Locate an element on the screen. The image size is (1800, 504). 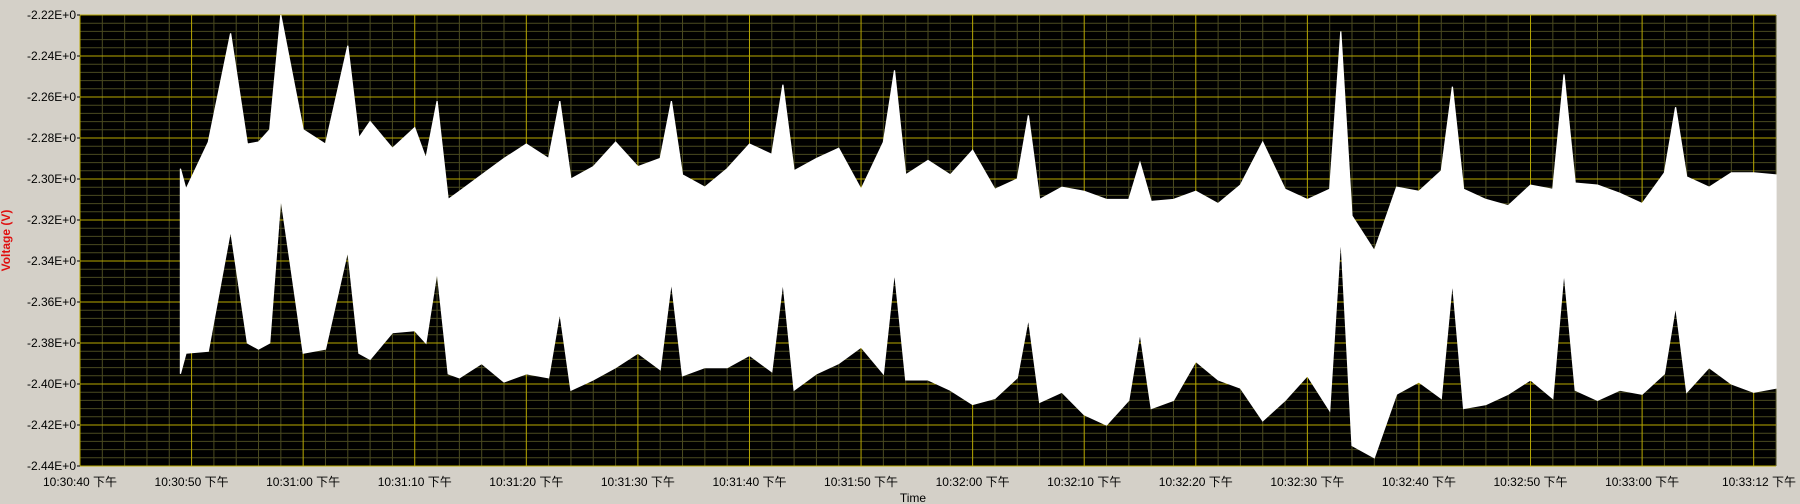
x-tick-label: 10:31:00 下午 is located at coordinates (303, 482).